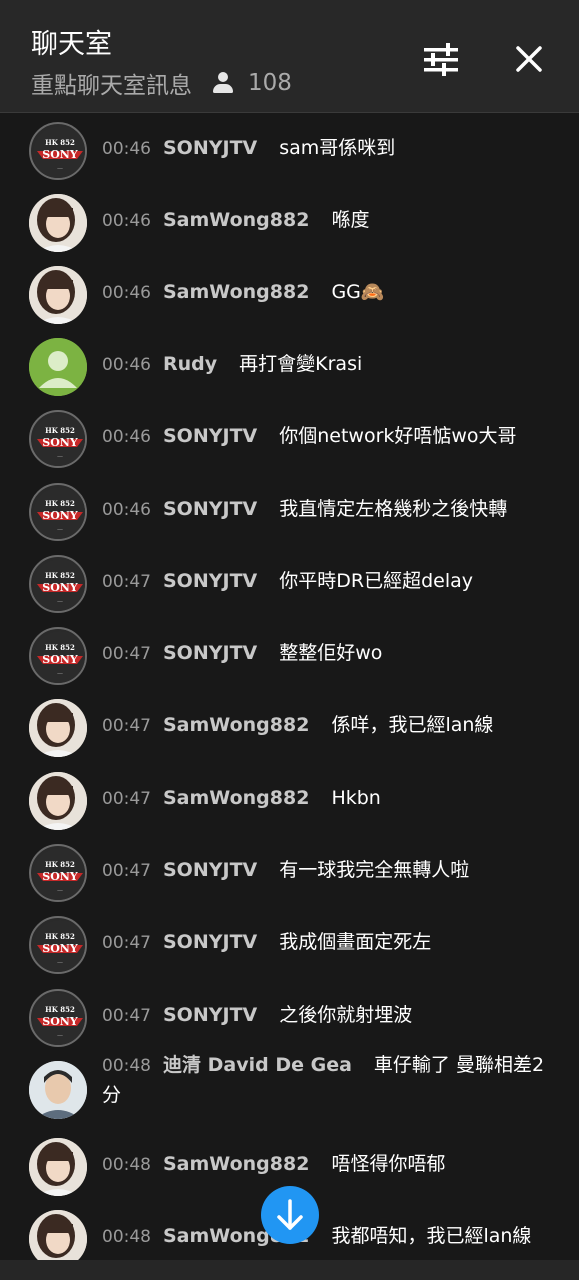 The width and height of the screenshot is (579, 1280). I want to click on message-text: 唔怪得你唔郁, so click(388, 1164).